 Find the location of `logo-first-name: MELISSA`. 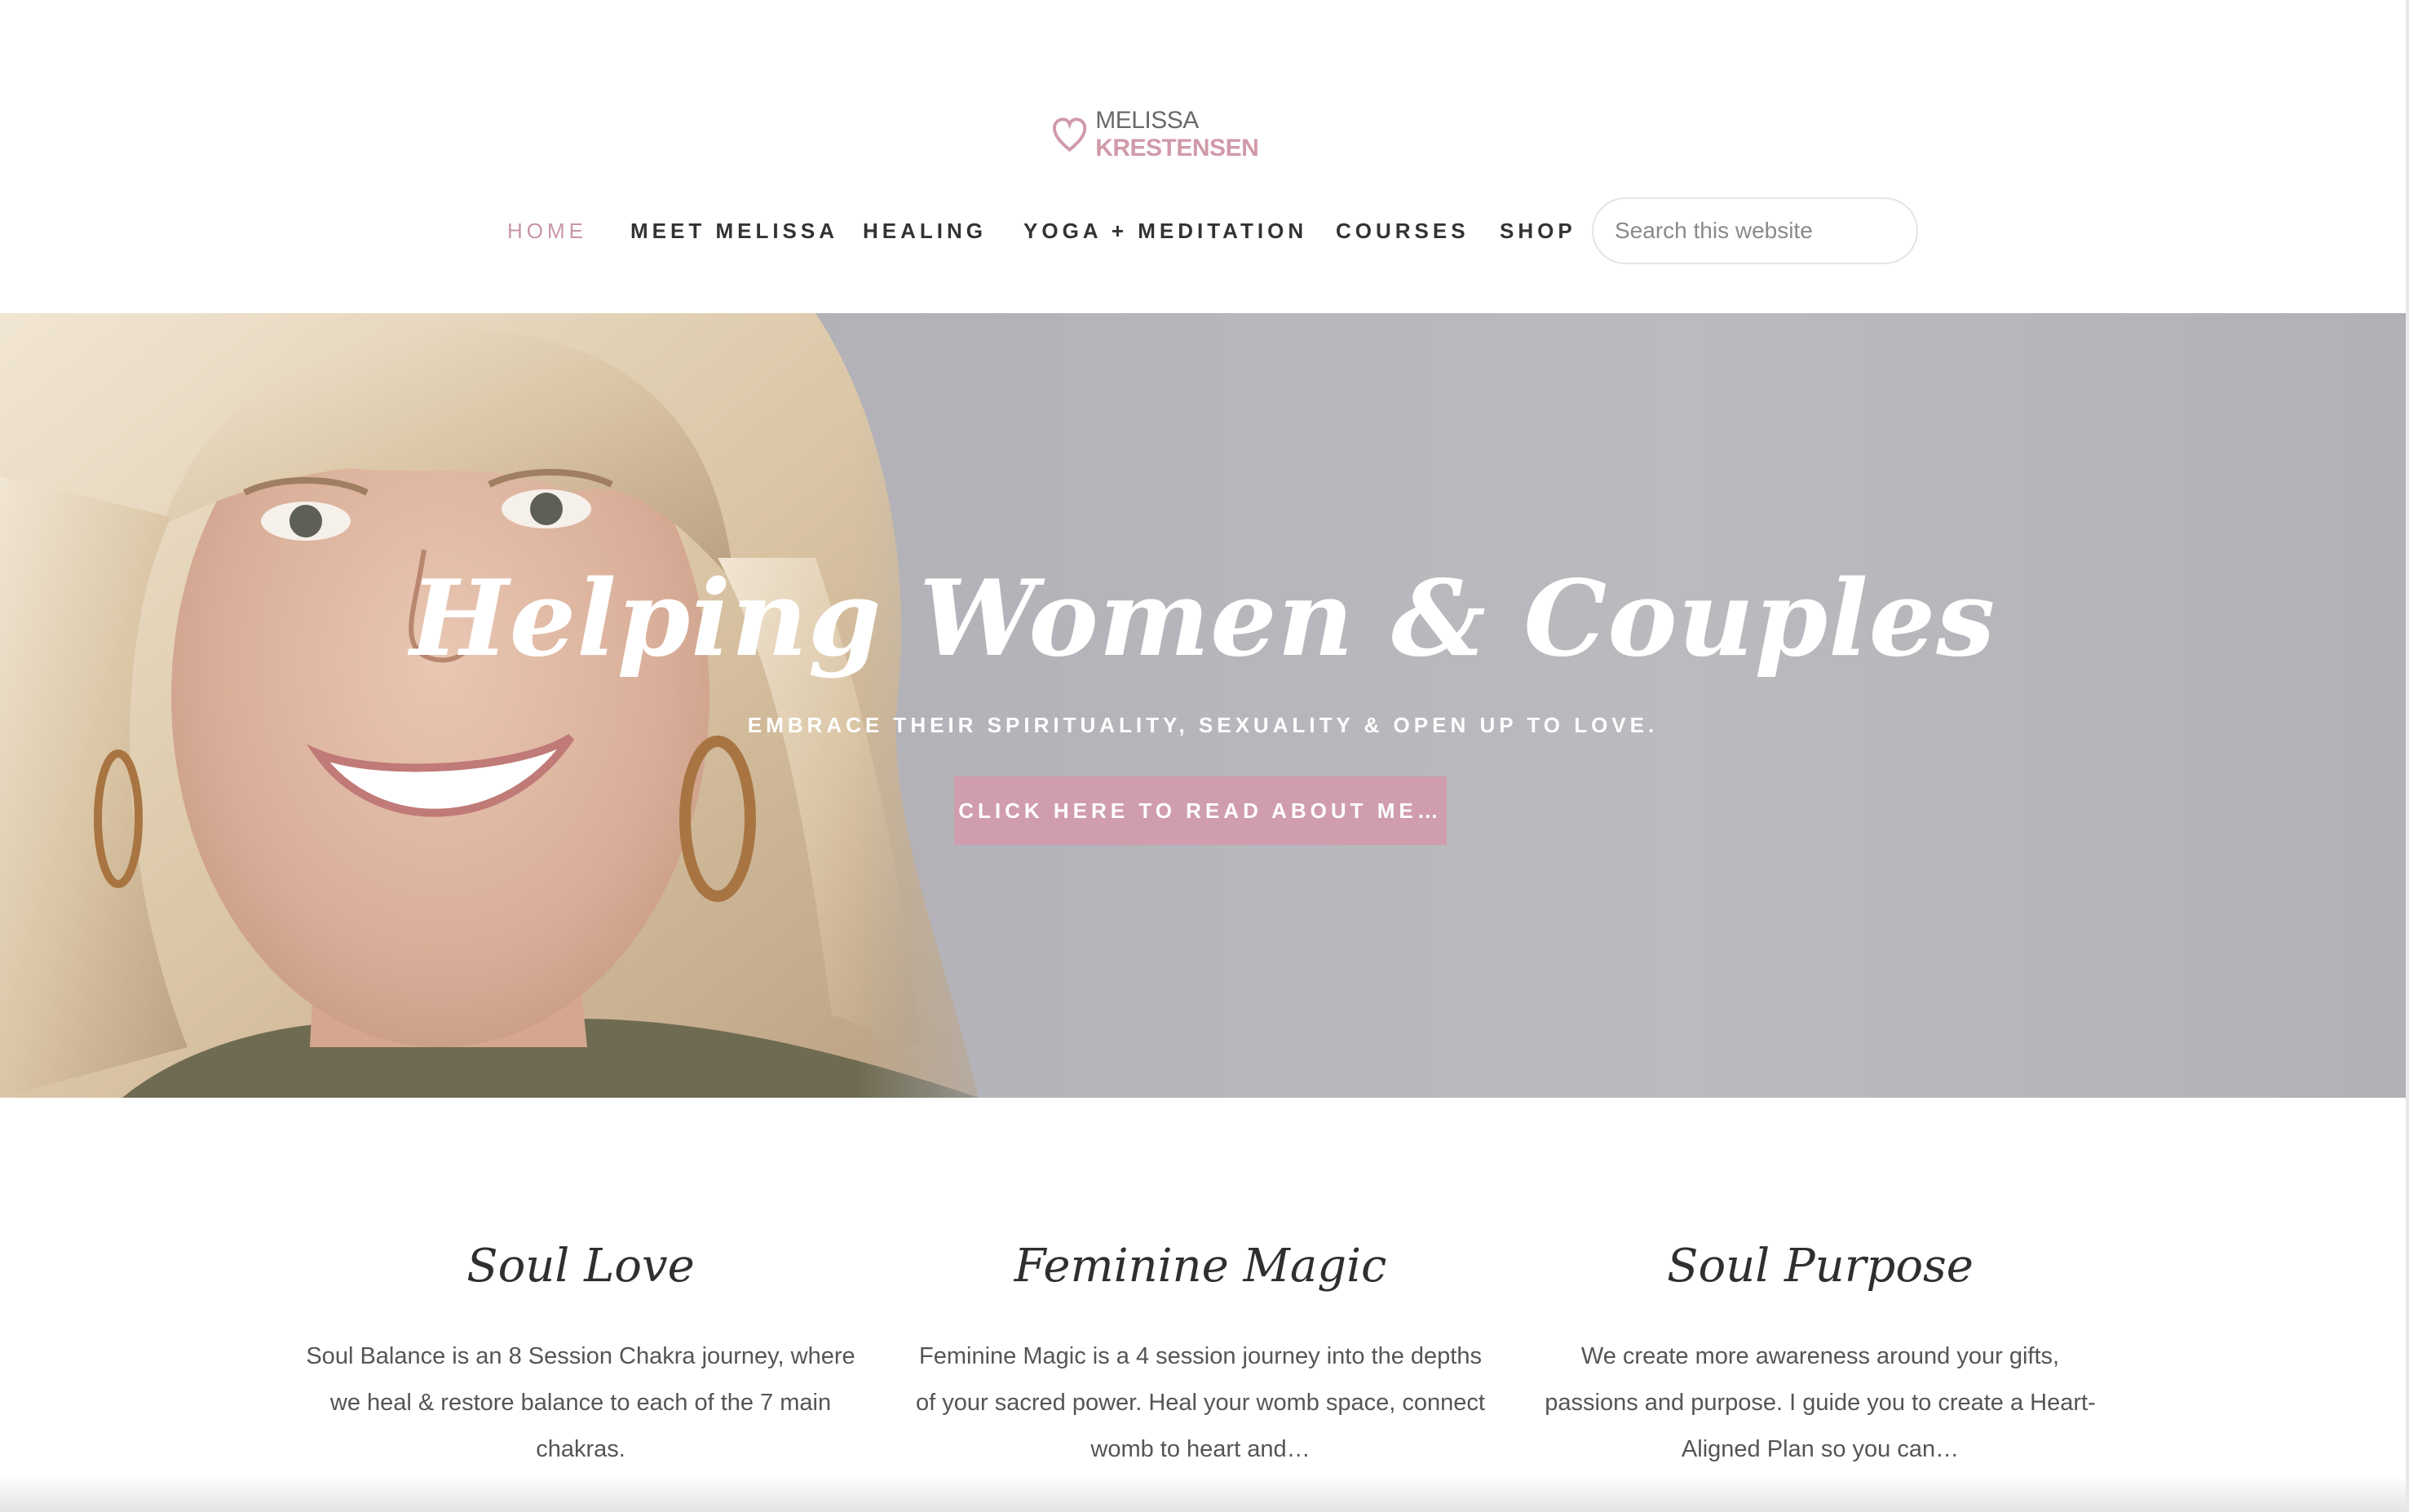

logo-first-name: MELISSA is located at coordinates (1146, 120).